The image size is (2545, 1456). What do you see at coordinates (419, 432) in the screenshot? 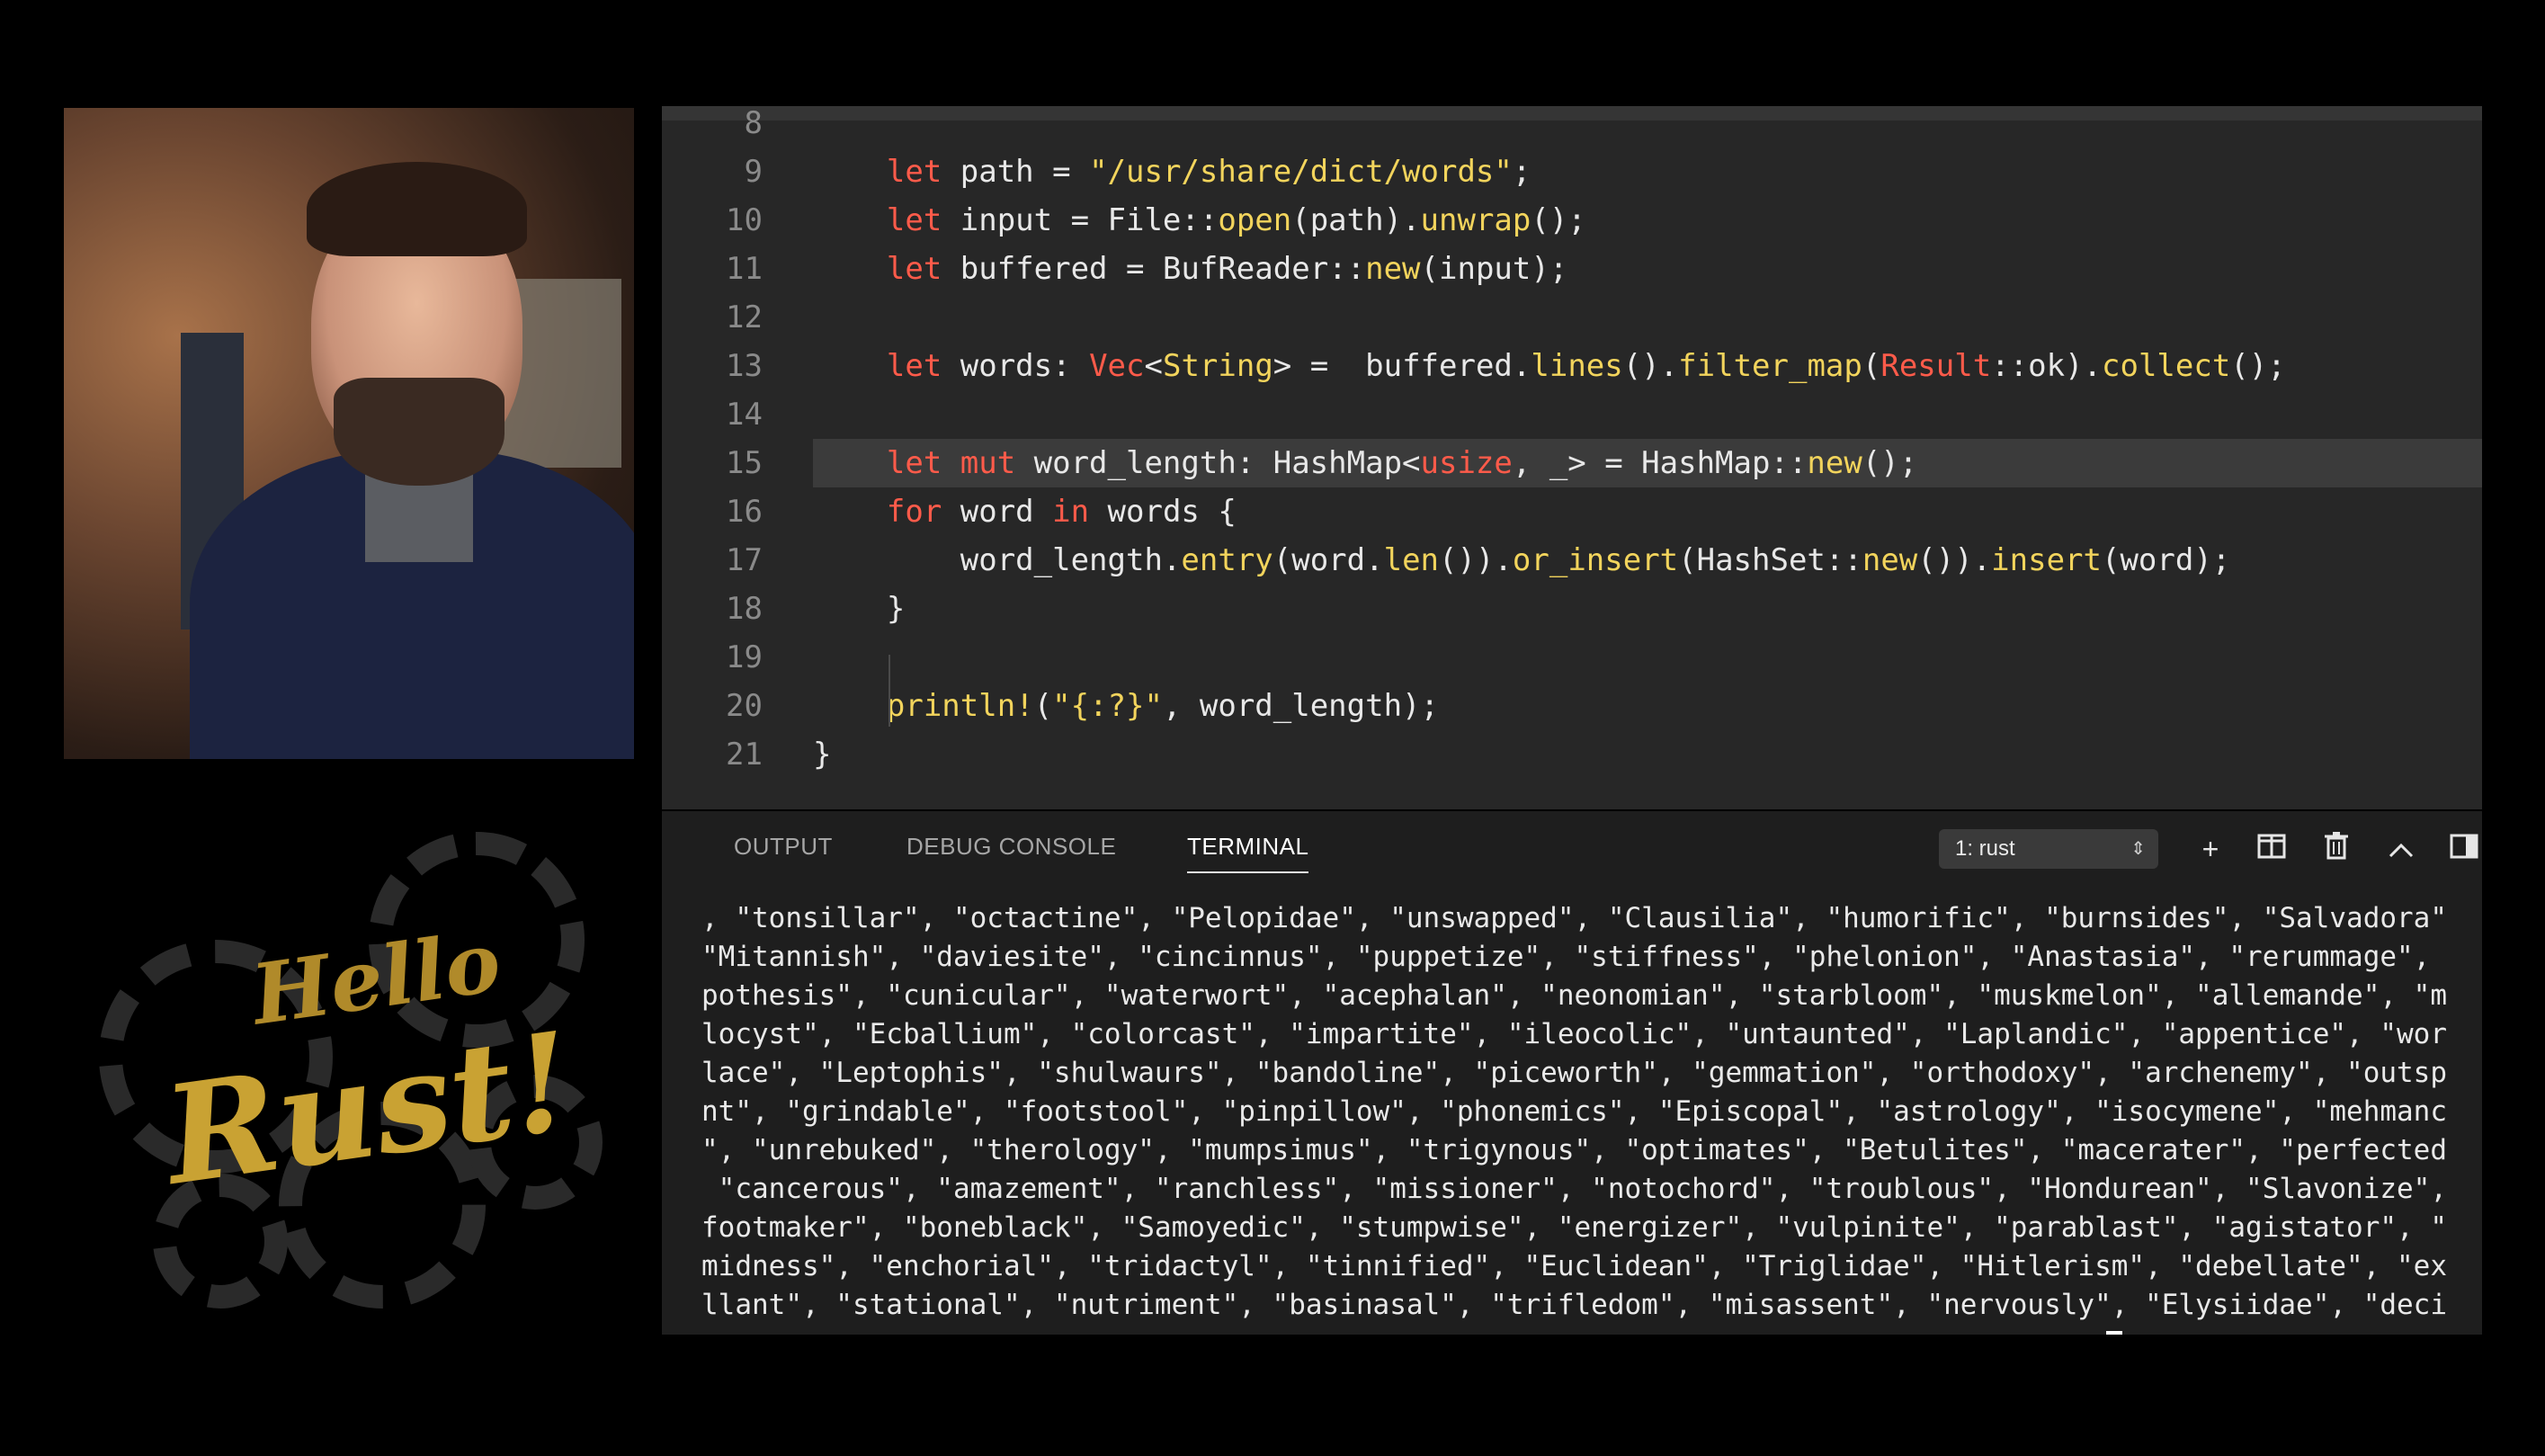
I see `presenter-beard` at bounding box center [419, 432].